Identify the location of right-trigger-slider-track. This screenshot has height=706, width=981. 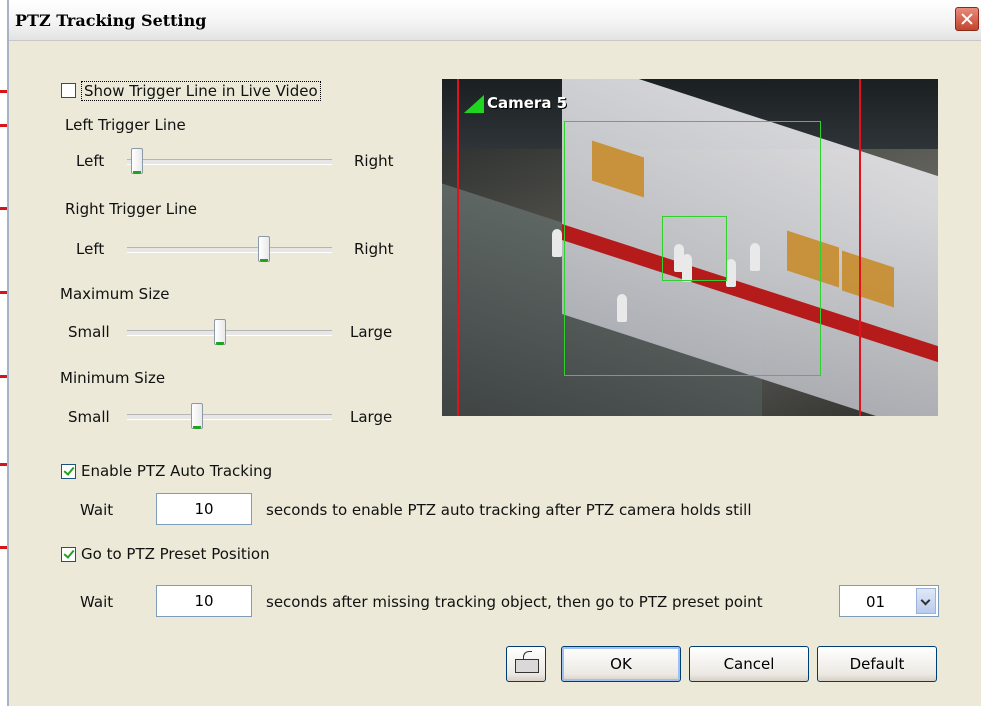
(229, 250).